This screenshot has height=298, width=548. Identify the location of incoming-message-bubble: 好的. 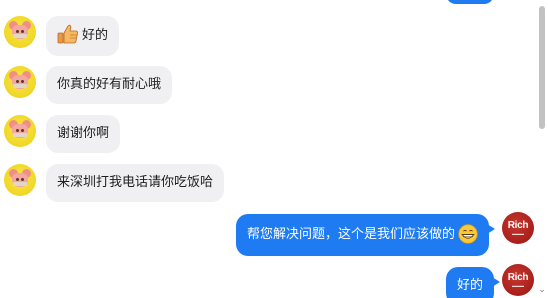
(83, 36).